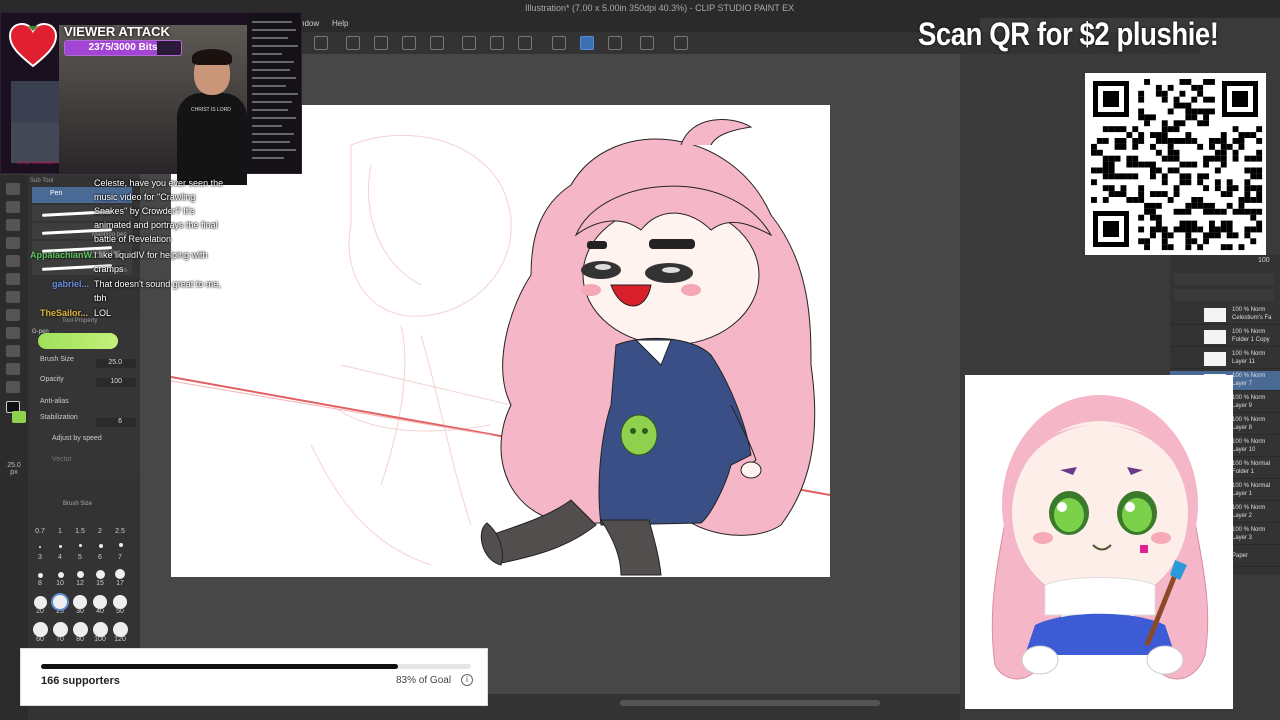 This screenshot has height=720, width=1280. Describe the element at coordinates (424, 680) in the screenshot. I see `supporters-goal: 83% of Goal` at that location.